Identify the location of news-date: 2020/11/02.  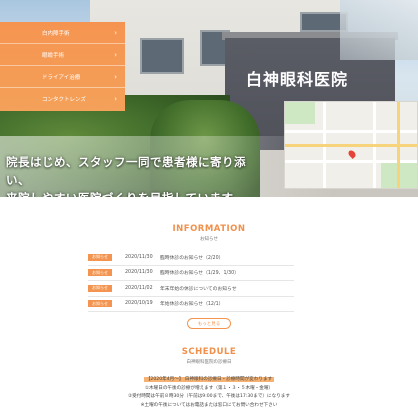
(139, 288).